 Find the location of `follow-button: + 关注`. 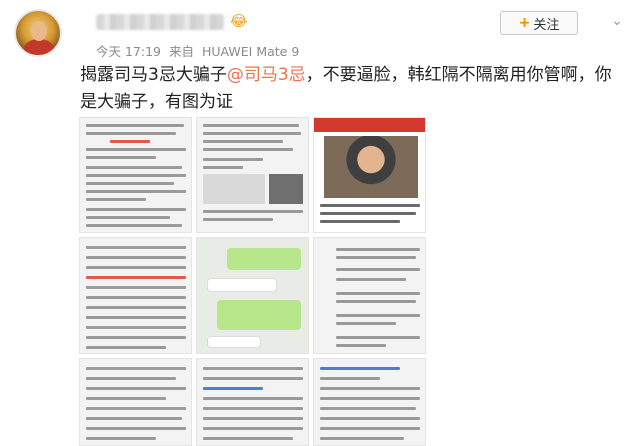

follow-button: + 关注 is located at coordinates (539, 23).